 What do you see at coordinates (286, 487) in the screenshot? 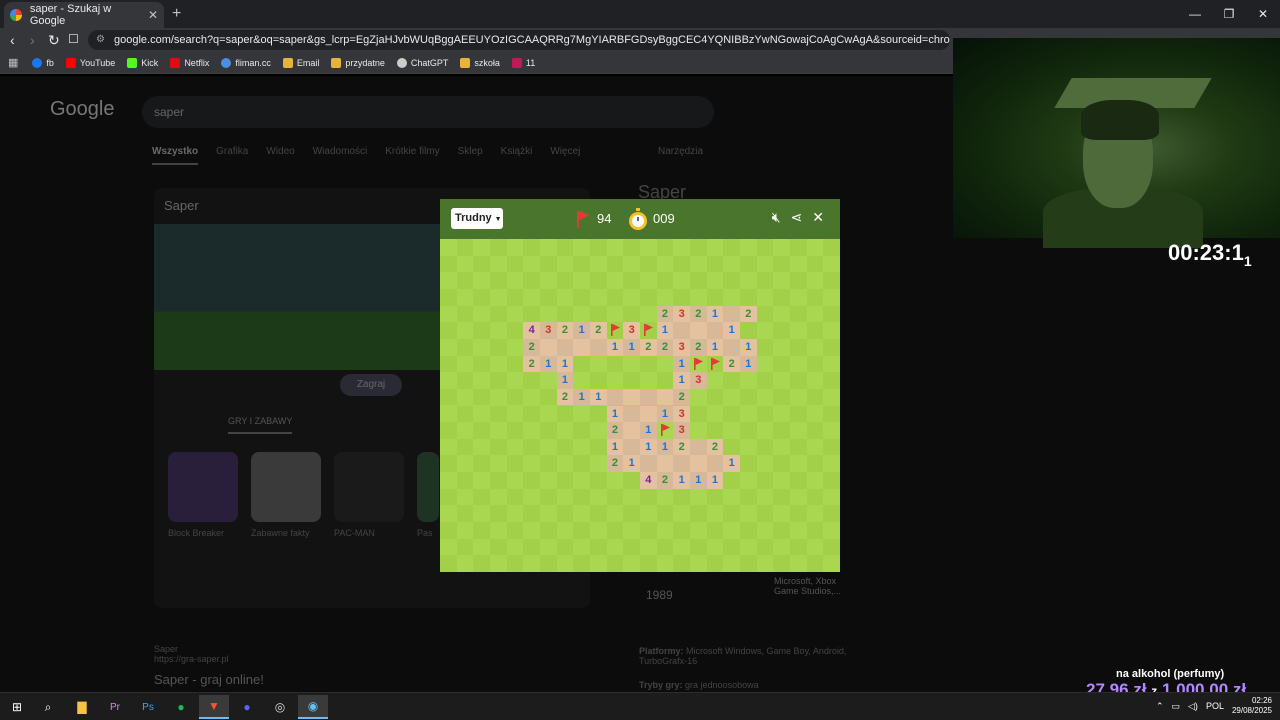
I see `game-thumb-fun-facts` at bounding box center [286, 487].